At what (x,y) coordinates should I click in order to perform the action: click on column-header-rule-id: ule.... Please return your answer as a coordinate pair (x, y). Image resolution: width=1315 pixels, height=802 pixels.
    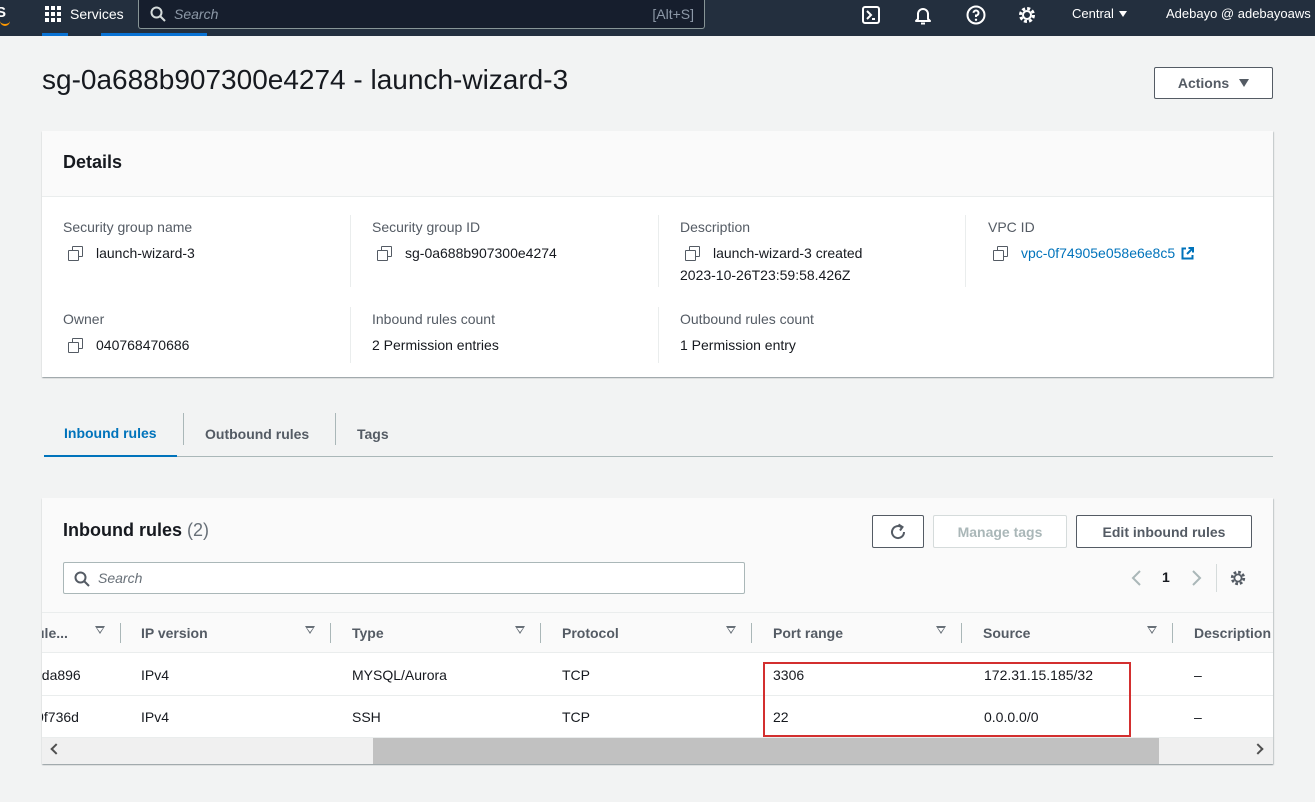
    Looking at the image, I should click on (55, 633).